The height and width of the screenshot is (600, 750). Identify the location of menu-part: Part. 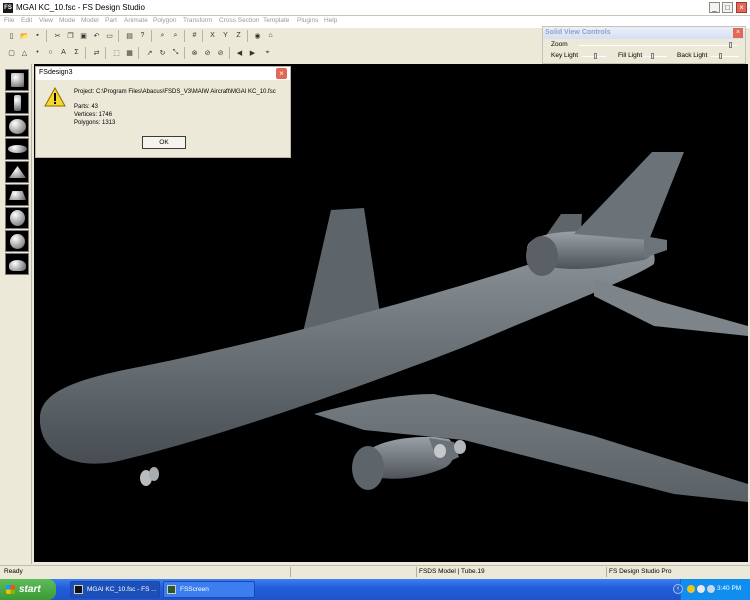
(111, 20).